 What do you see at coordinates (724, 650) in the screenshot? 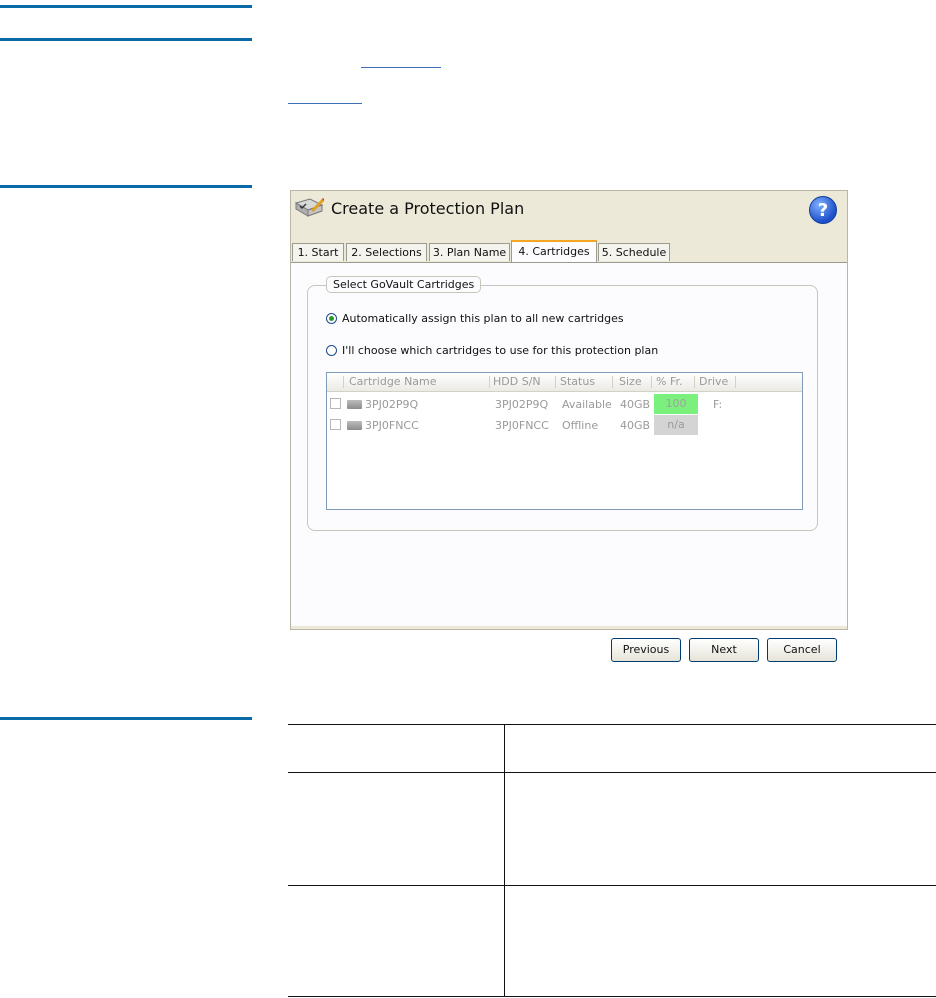
I see `next-button: Next` at bounding box center [724, 650].